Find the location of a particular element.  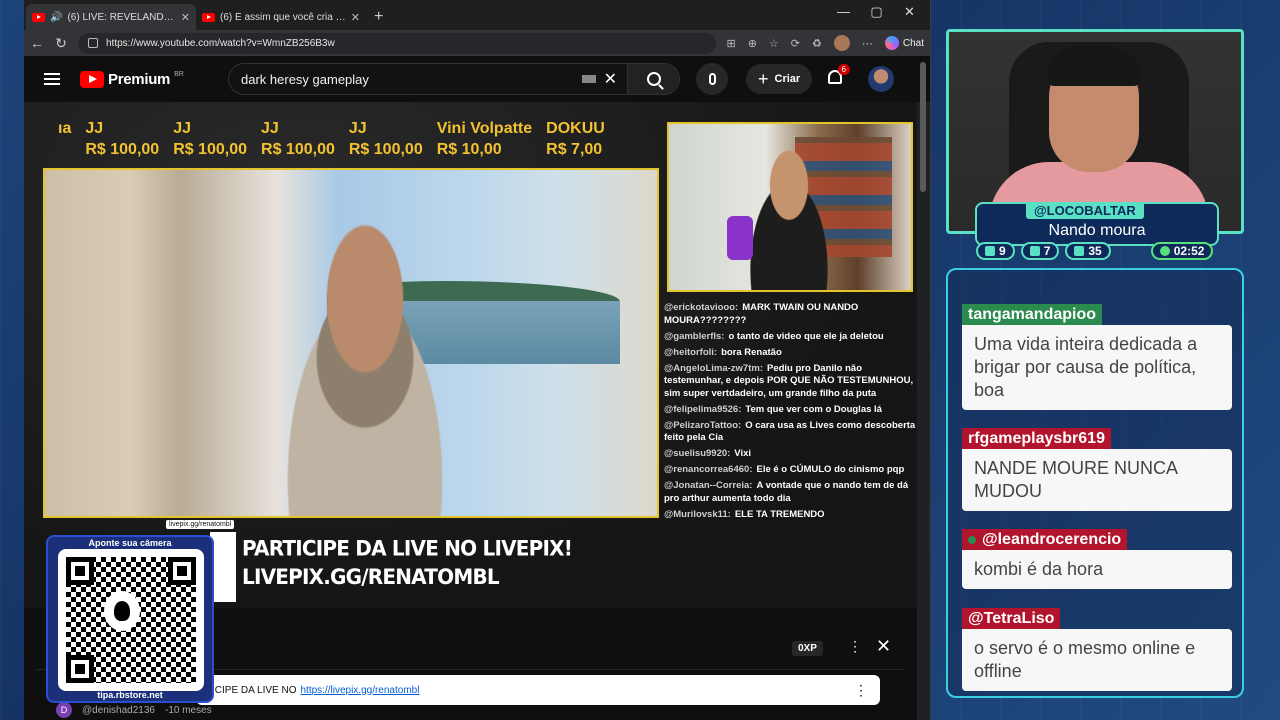

new-tab-button: + is located at coordinates (378, 19).